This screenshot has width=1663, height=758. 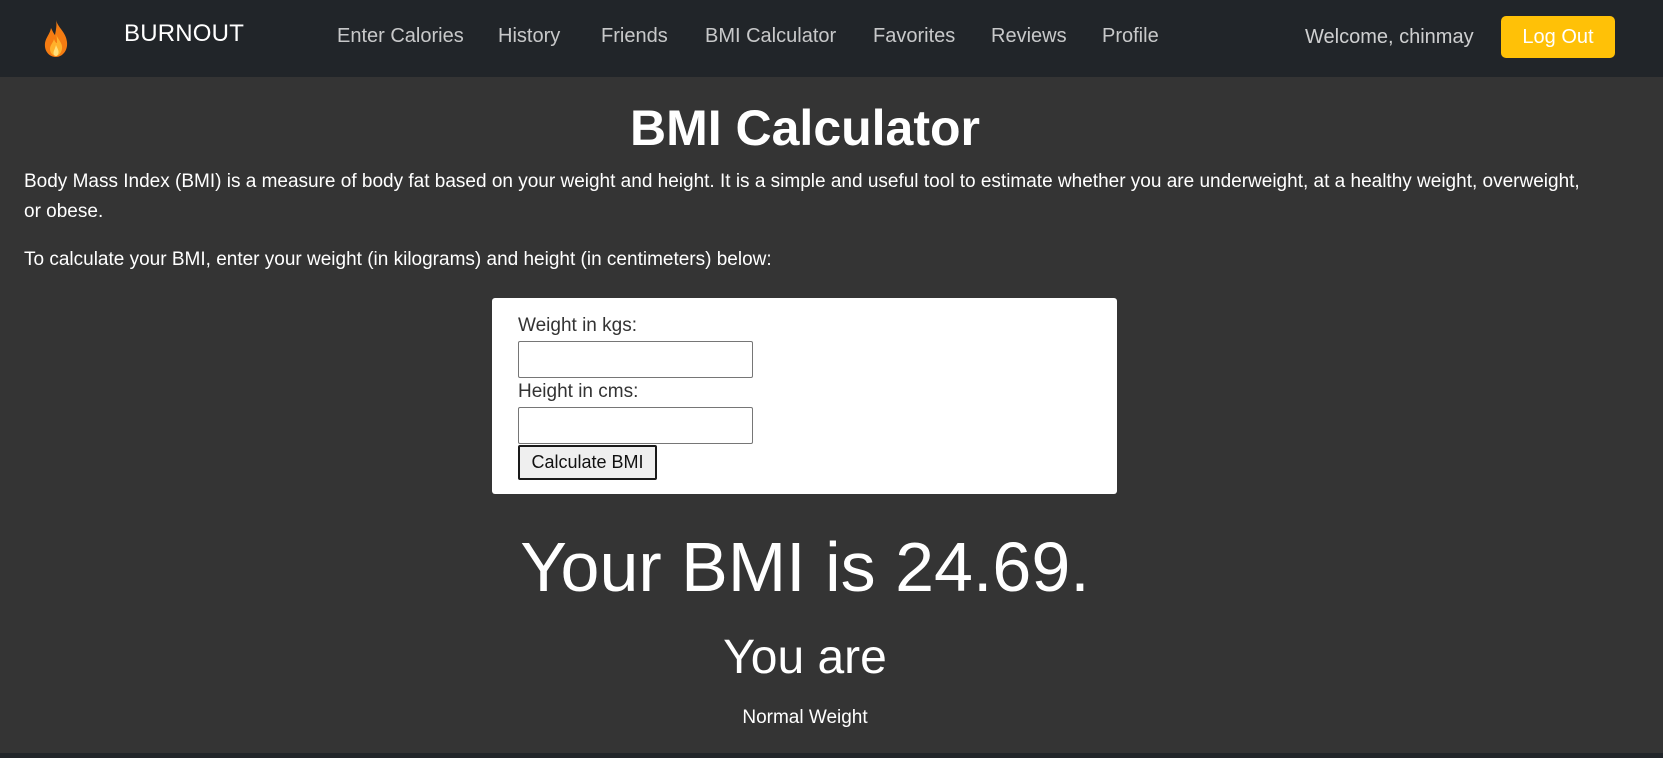 What do you see at coordinates (578, 391) in the screenshot?
I see `height-label: Height in cms:` at bounding box center [578, 391].